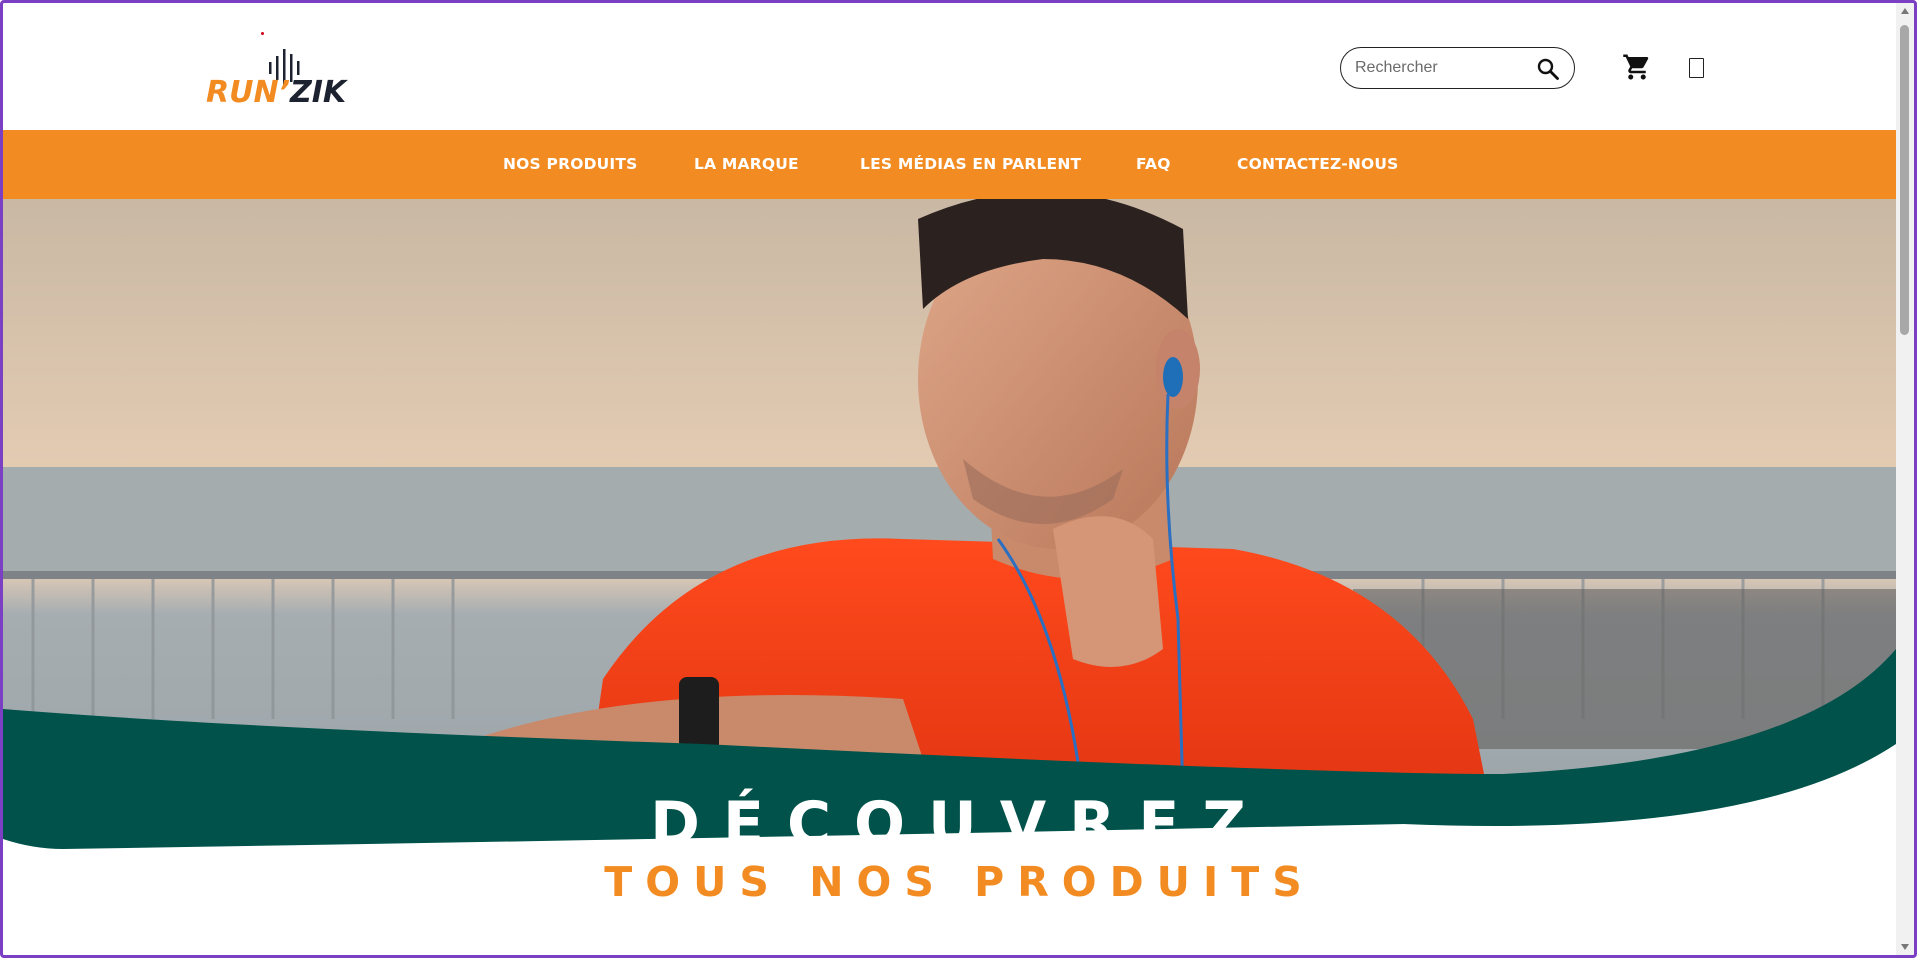 This screenshot has width=1917, height=958. Describe the element at coordinates (1905, 11) in the screenshot. I see `scroll-up-arrow-icon` at that location.